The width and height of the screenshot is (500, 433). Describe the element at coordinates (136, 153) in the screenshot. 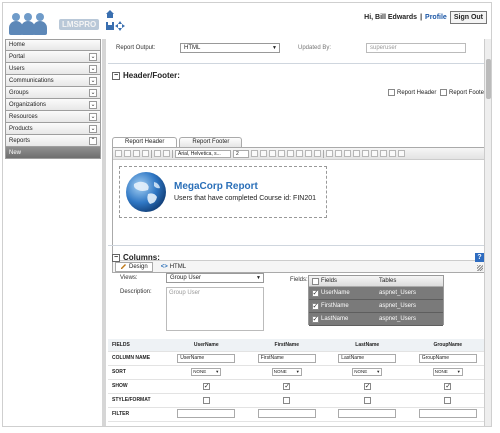

I see `paste-icon` at that location.